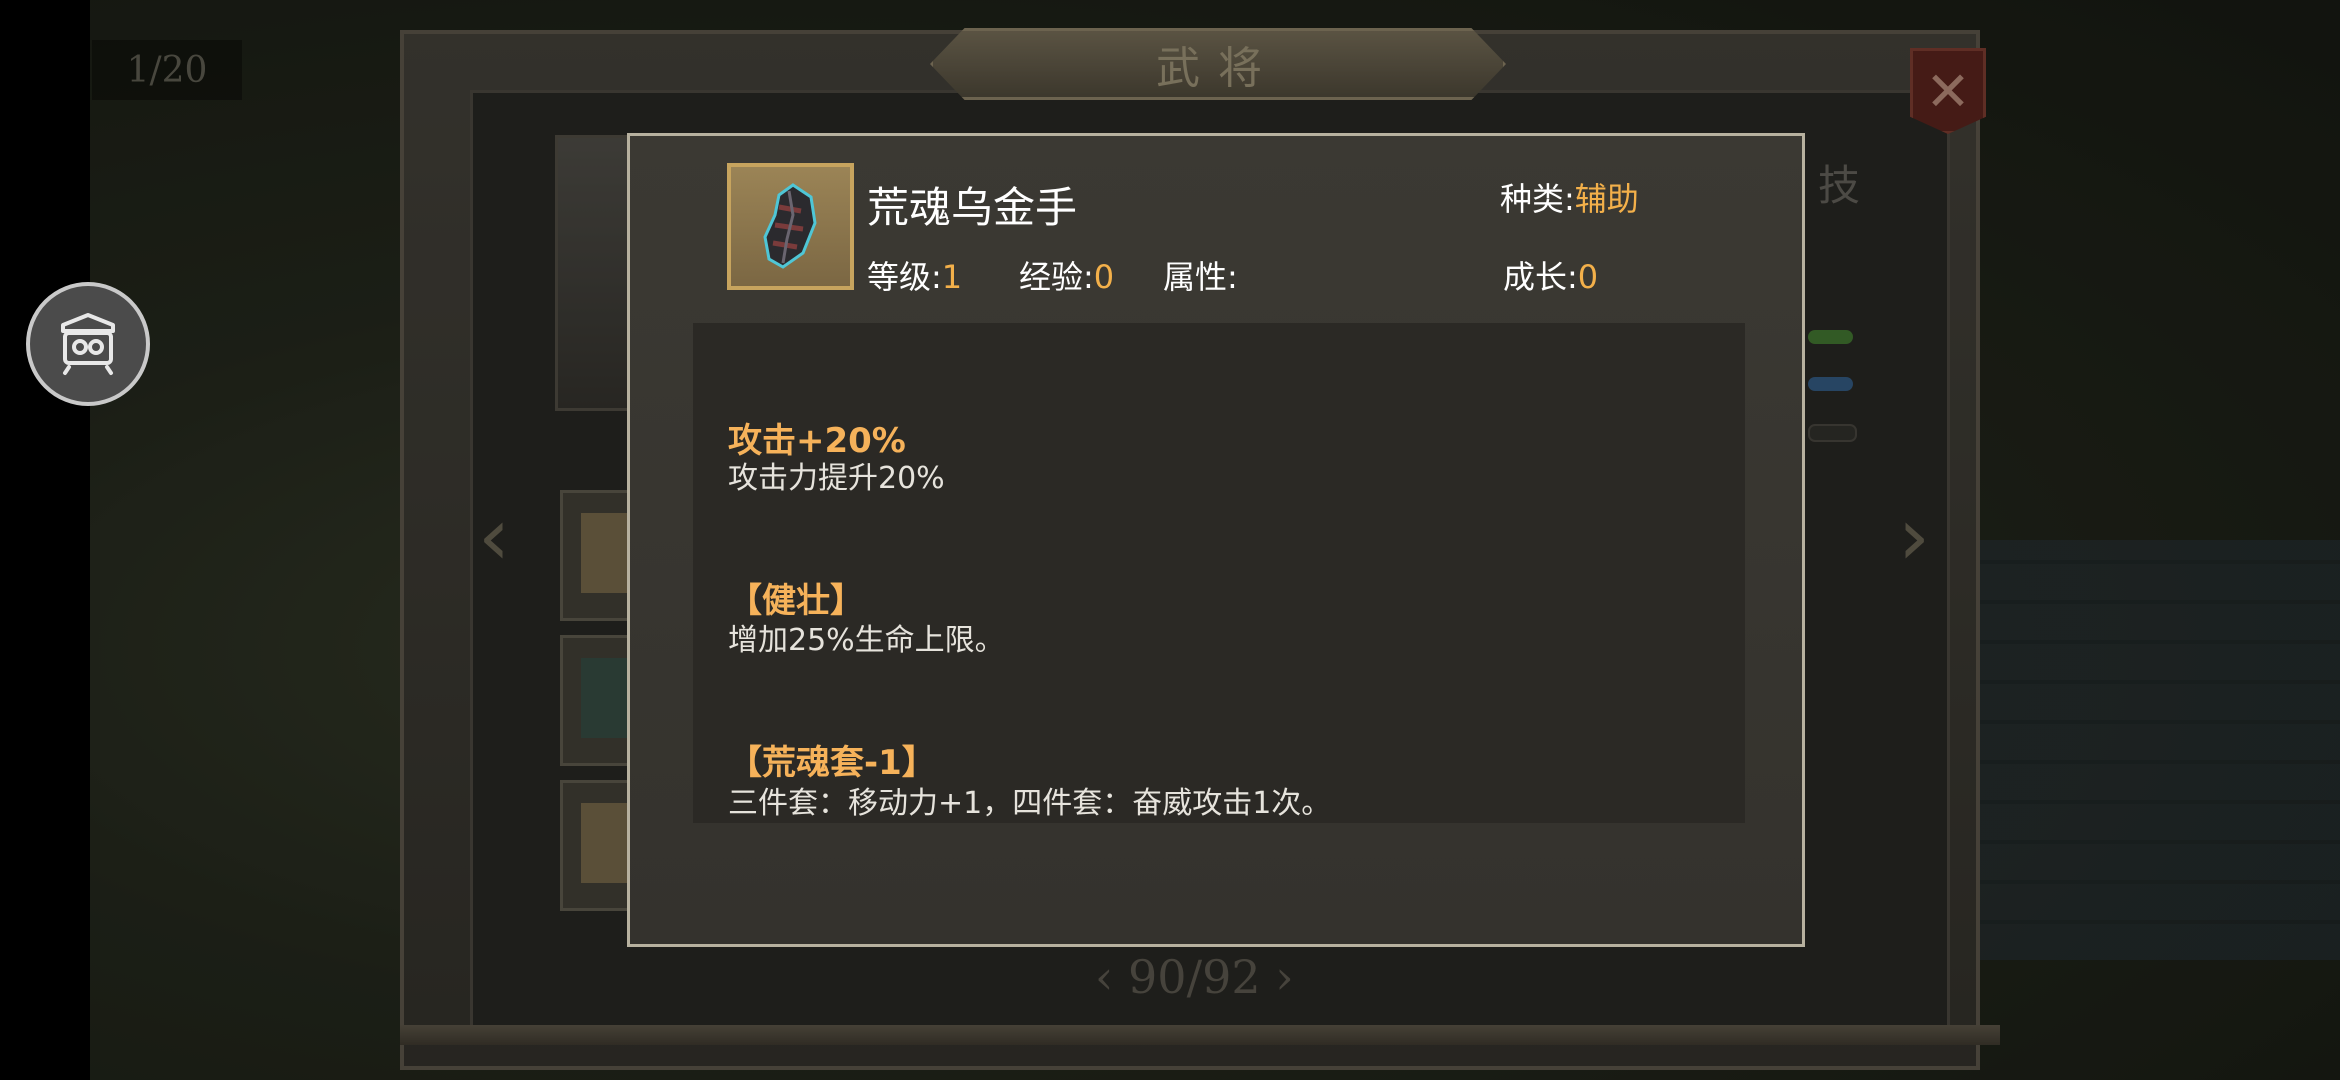 The height and width of the screenshot is (1080, 2340). I want to click on effect-description: 攻击力提升20%, so click(836, 478).